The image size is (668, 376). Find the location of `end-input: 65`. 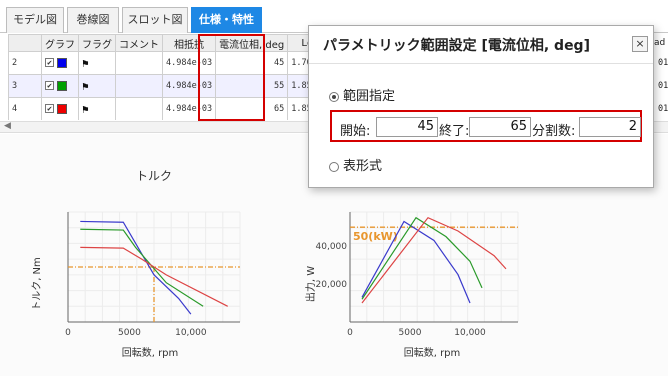

end-input: 65 is located at coordinates (500, 127).